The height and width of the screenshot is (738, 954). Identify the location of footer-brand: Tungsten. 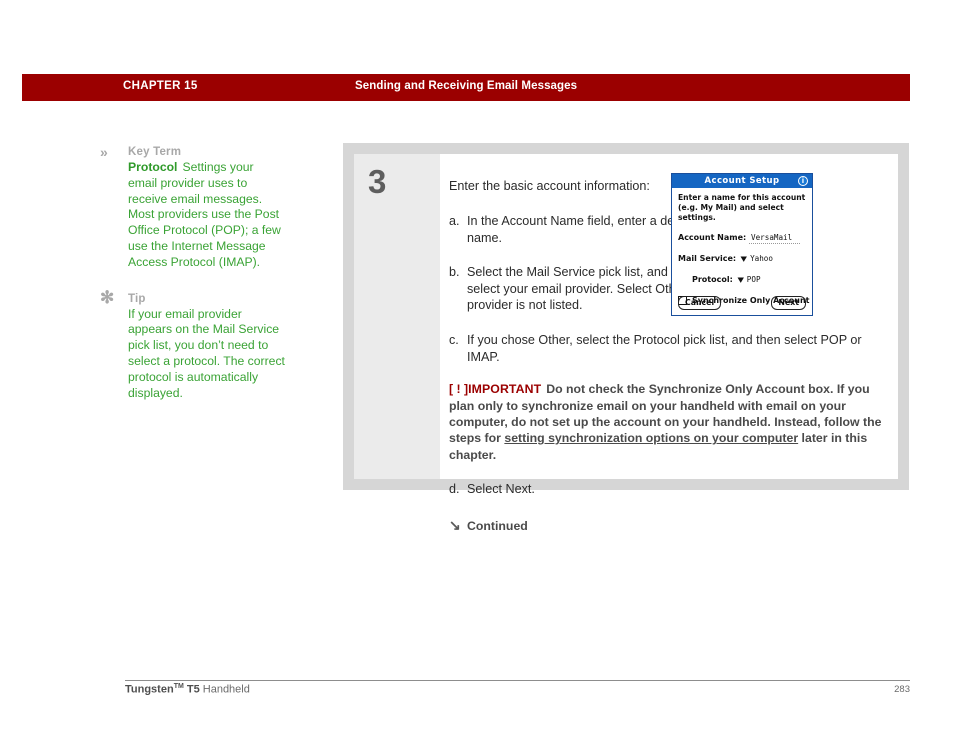
(149, 689).